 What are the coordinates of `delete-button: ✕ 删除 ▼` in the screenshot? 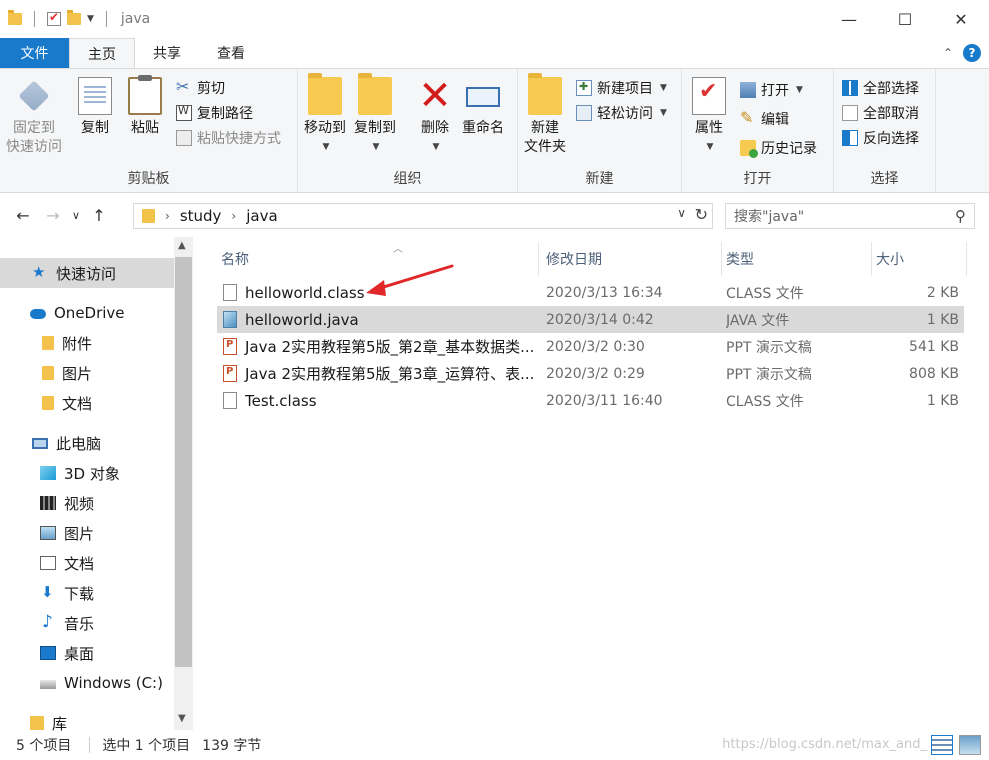 It's located at (435, 116).